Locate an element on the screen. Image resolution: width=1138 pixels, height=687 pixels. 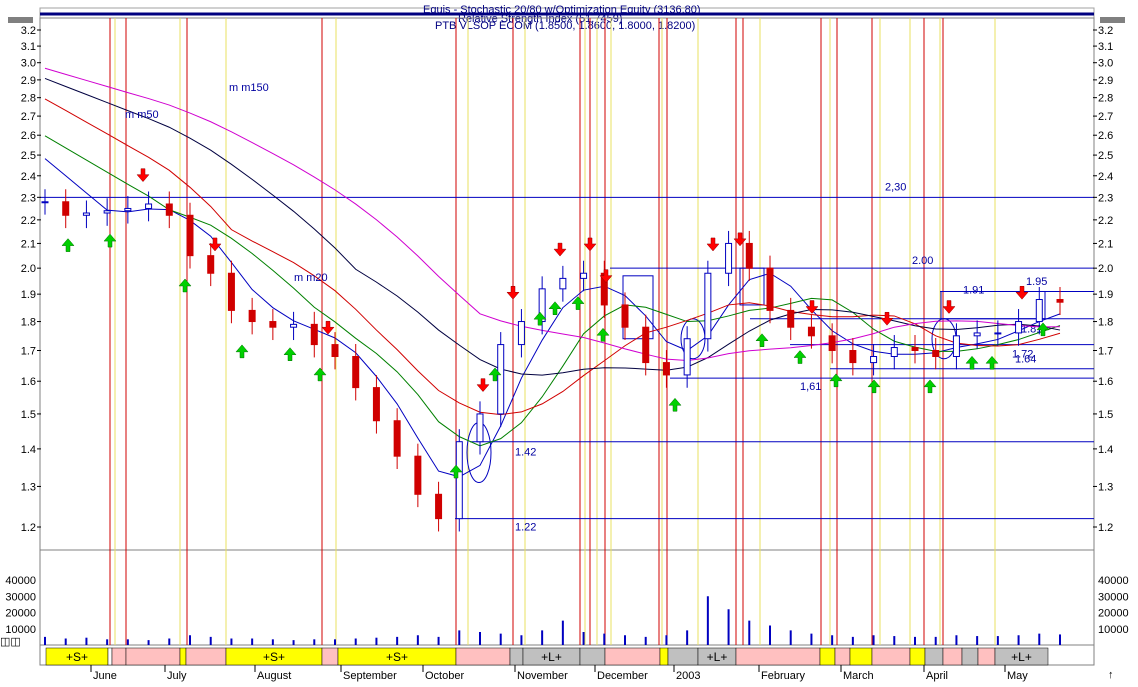
price-tick-label: 2.7 is located at coordinates (28, 117).